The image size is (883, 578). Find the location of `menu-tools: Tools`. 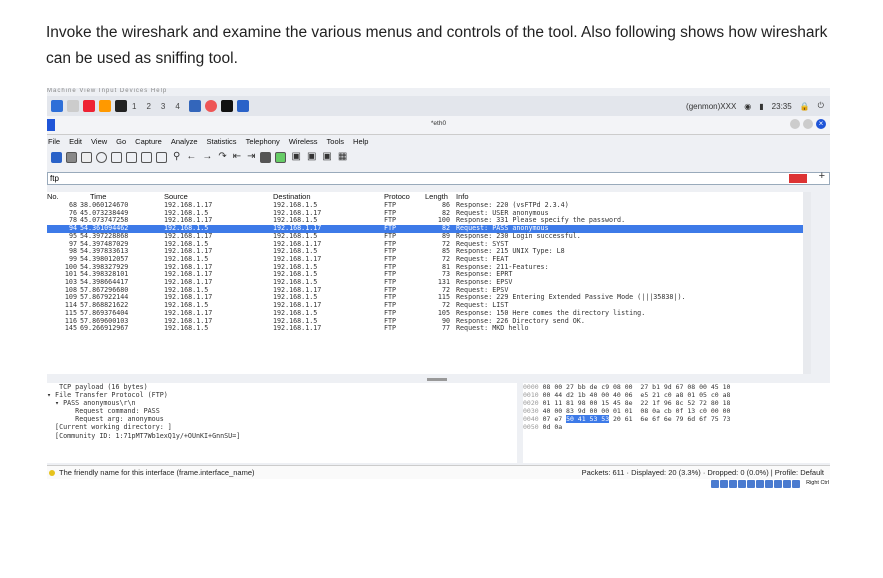

menu-tools: Tools is located at coordinates (336, 141).